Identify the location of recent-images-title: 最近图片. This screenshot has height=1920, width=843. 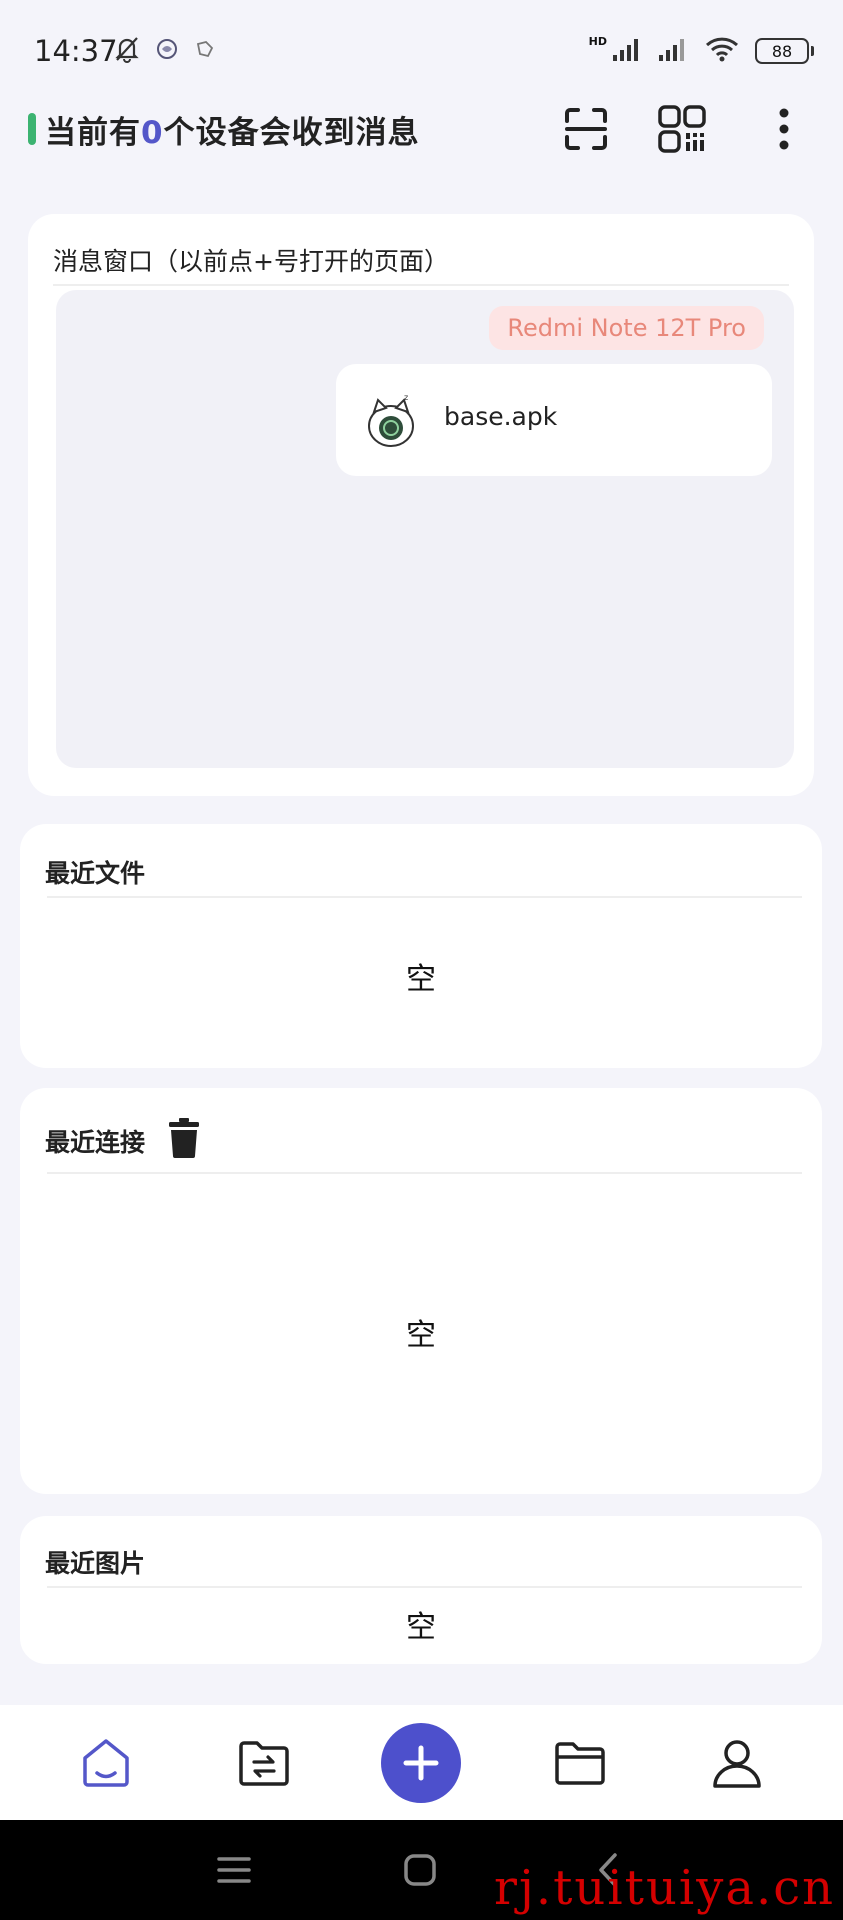
(95, 1563).